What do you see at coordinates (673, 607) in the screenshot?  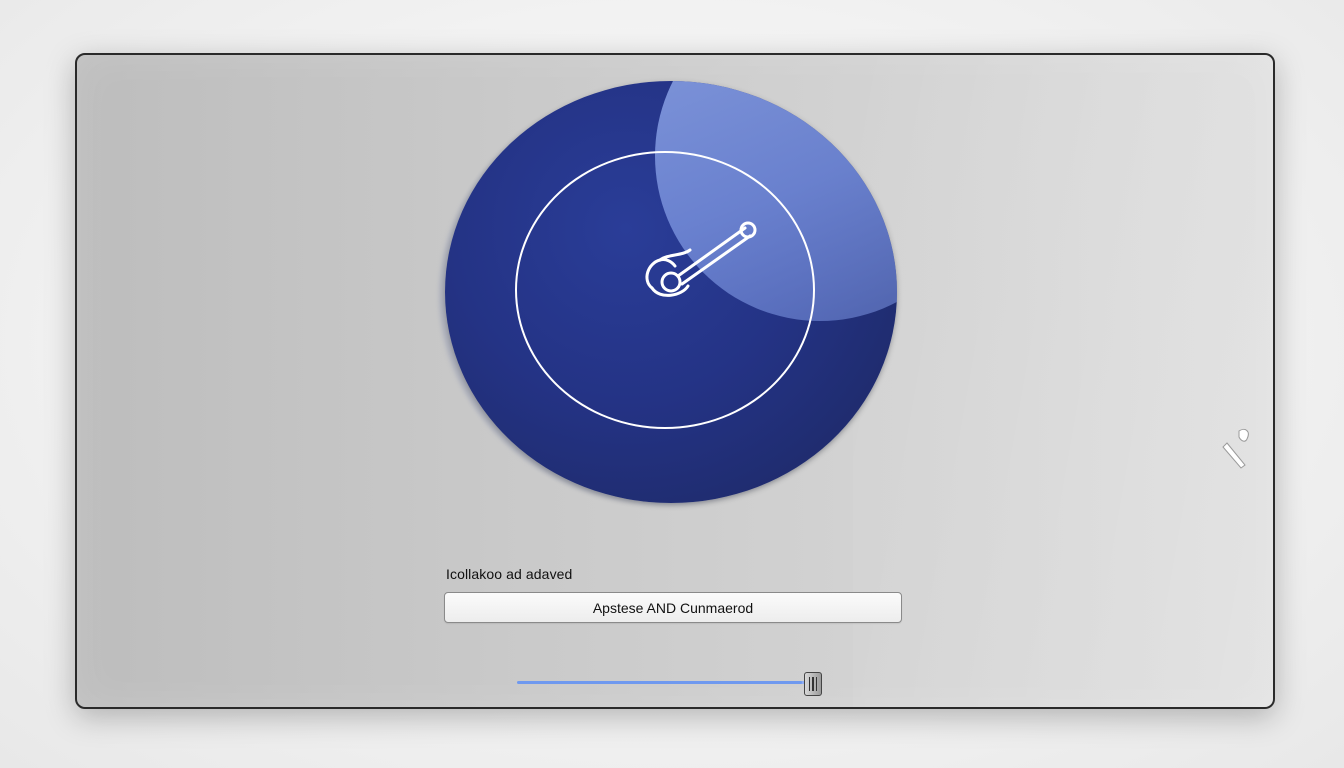 I see `continue-button: Apstese AND Cunmaerod` at bounding box center [673, 607].